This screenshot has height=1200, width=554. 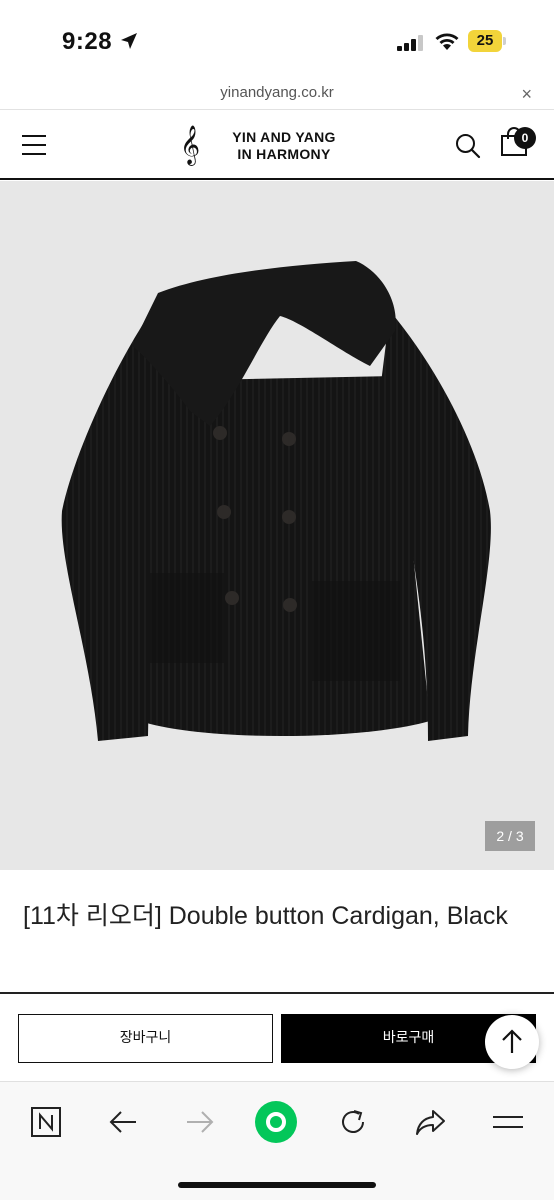 What do you see at coordinates (410, 43) in the screenshot?
I see `cellular-signal-icon` at bounding box center [410, 43].